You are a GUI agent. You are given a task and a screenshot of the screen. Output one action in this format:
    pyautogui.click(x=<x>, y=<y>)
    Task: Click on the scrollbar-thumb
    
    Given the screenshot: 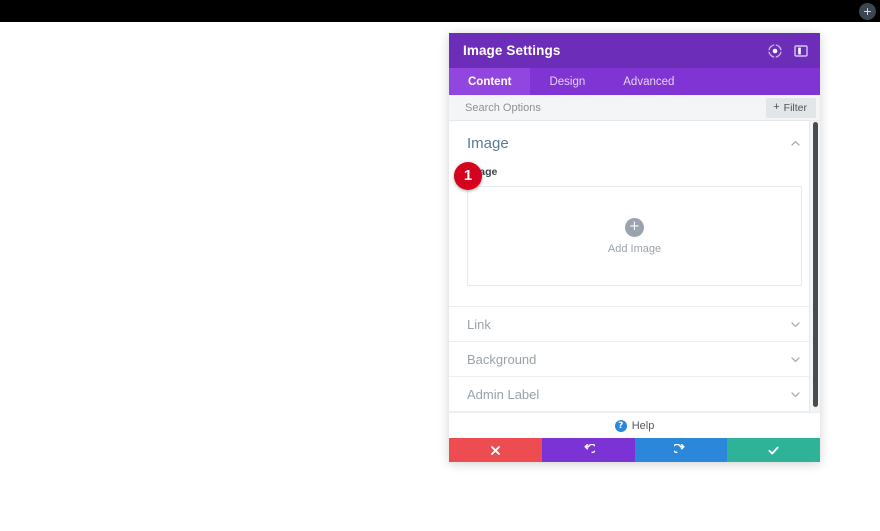 What is the action you would take?
    pyautogui.click(x=815, y=265)
    